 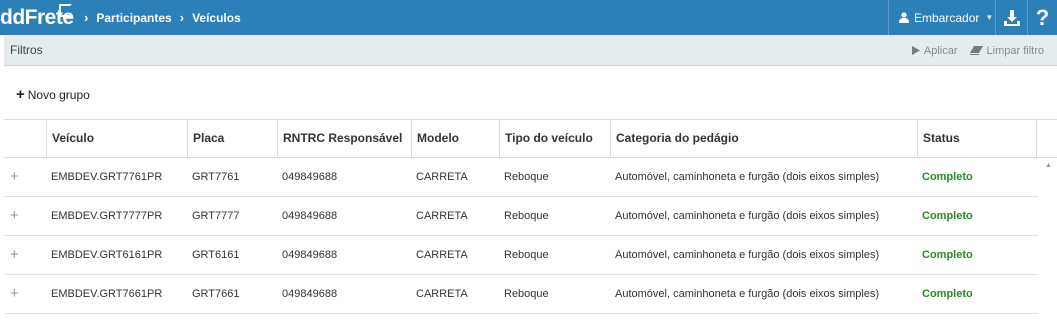 I want to click on new-group-label: Novo grupo, so click(x=58, y=95).